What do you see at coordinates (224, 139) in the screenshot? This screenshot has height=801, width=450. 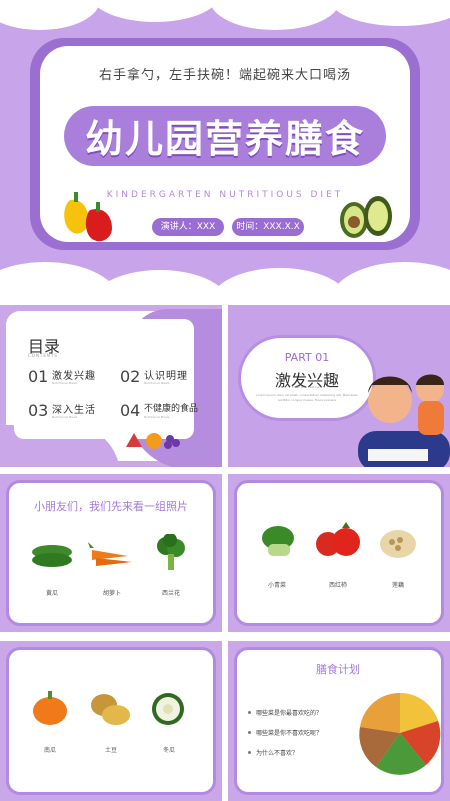 I see `cover-title: 幼儿园营养膳食` at bounding box center [224, 139].